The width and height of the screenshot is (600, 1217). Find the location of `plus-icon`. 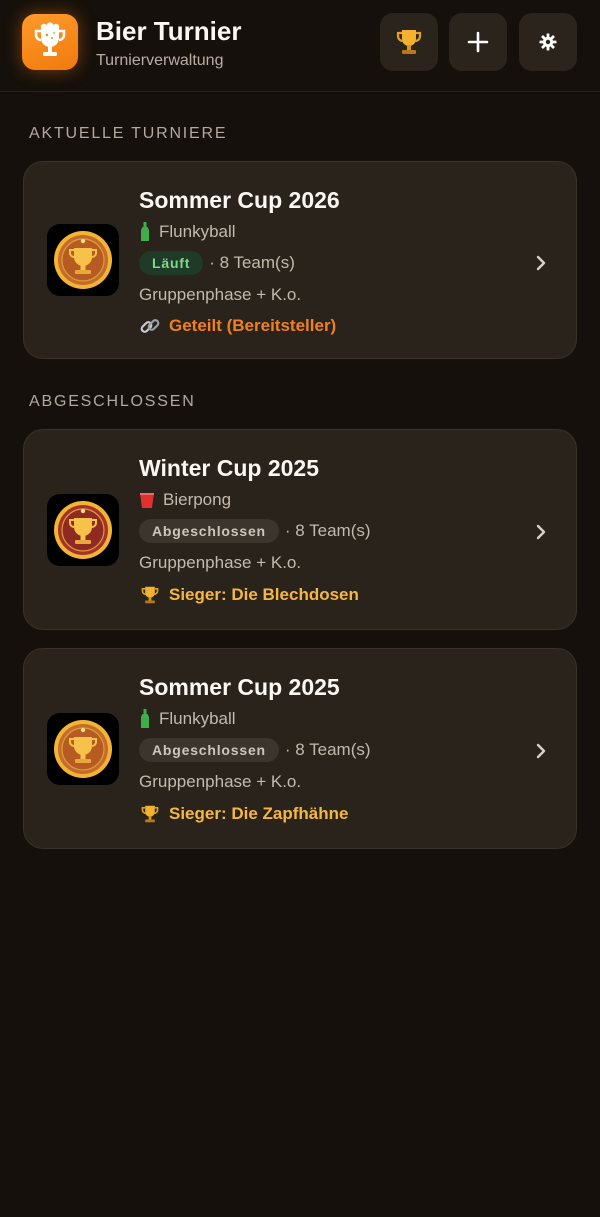

plus-icon is located at coordinates (478, 42).